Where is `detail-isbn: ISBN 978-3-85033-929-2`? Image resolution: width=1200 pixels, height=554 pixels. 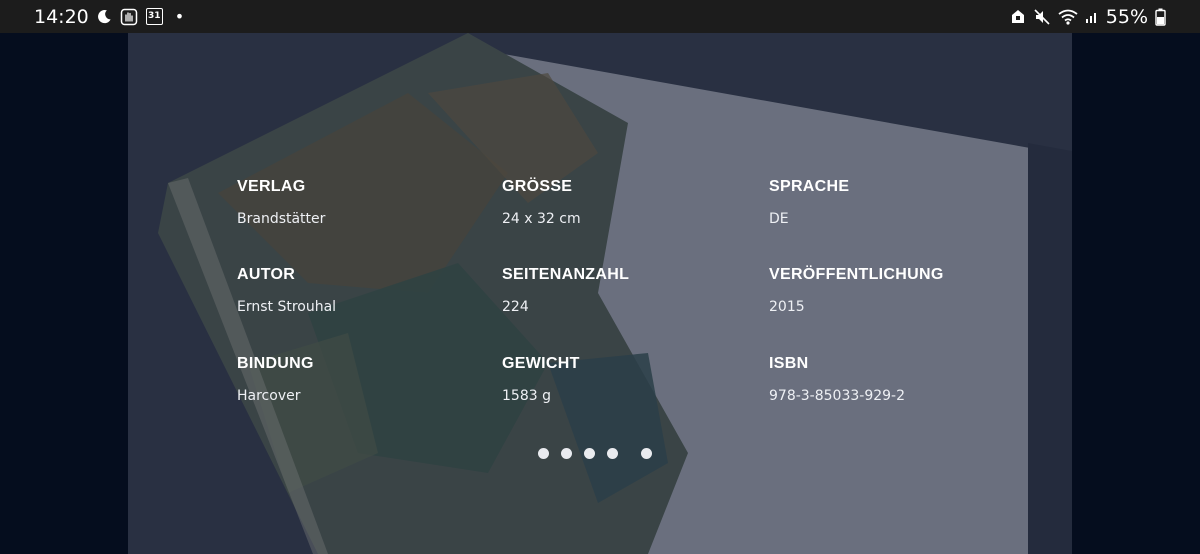 detail-isbn: ISBN 978-3-85033-929-2 is located at coordinates (837, 379).